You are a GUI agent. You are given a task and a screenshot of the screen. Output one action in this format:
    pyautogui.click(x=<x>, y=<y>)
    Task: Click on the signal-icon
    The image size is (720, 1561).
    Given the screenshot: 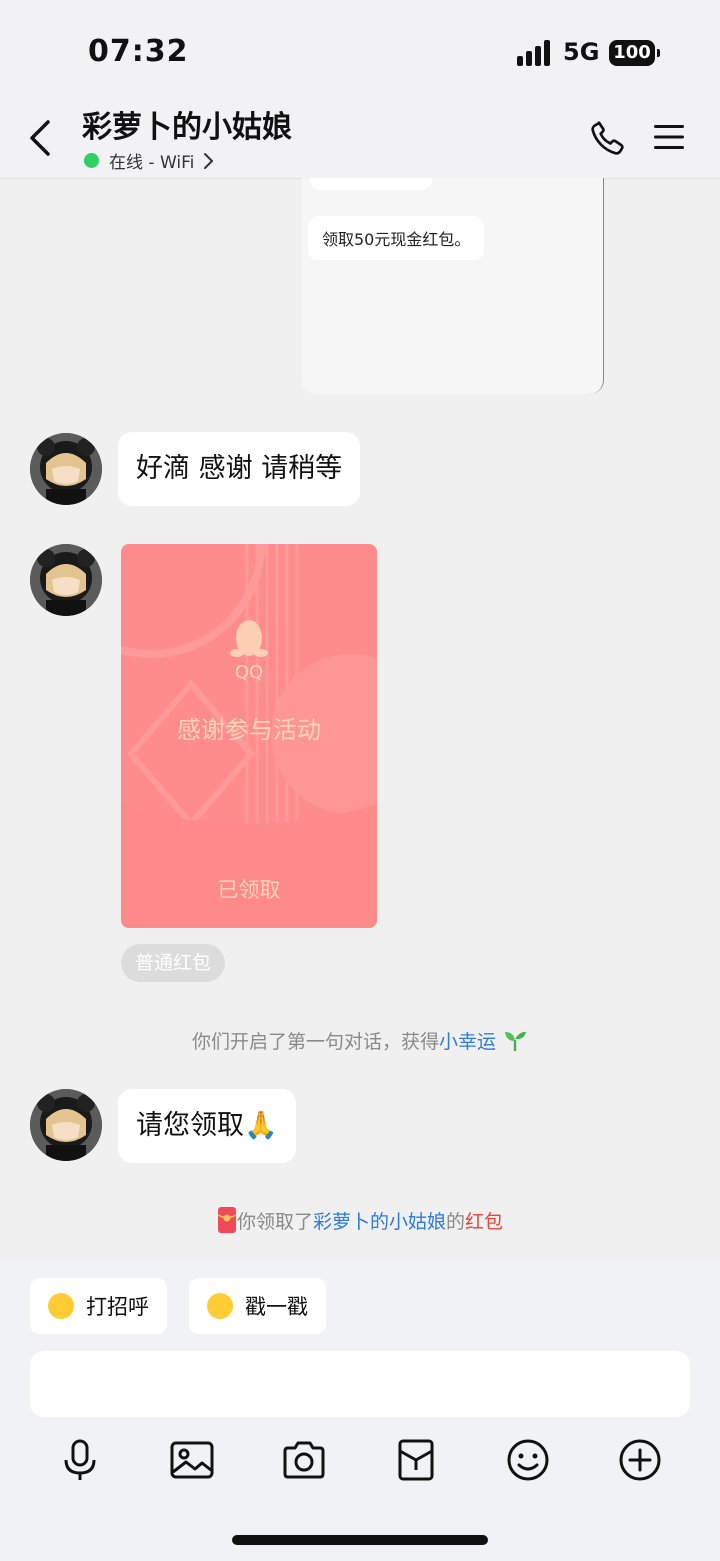 What is the action you would take?
    pyautogui.click(x=534, y=53)
    